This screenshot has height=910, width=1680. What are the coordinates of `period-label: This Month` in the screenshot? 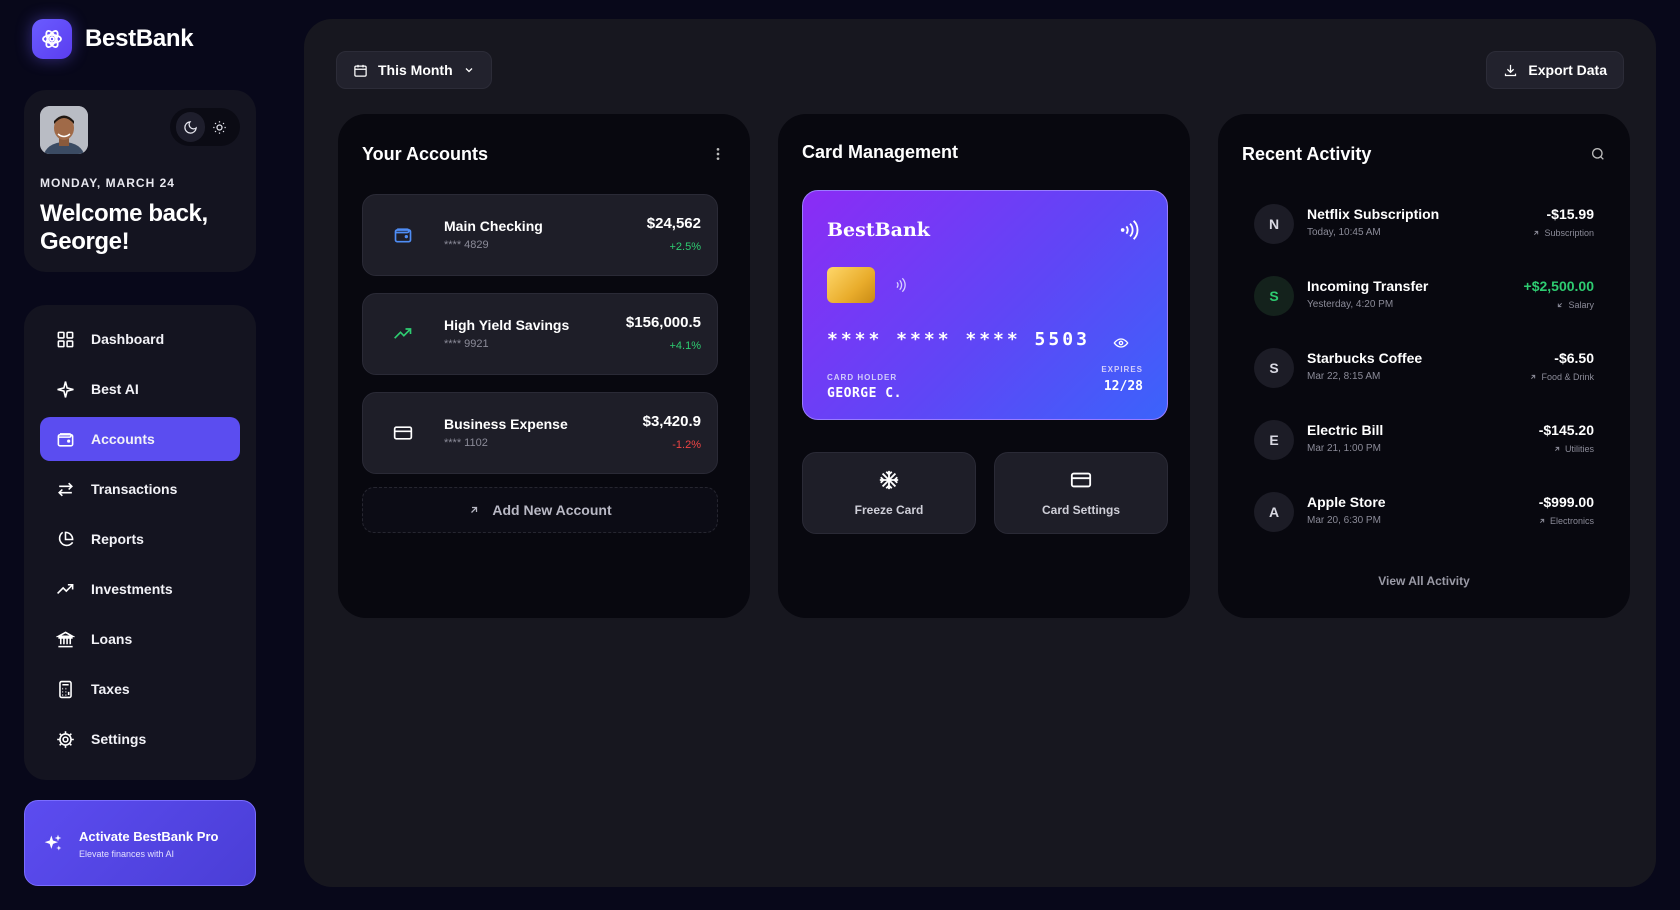 It's located at (415, 70).